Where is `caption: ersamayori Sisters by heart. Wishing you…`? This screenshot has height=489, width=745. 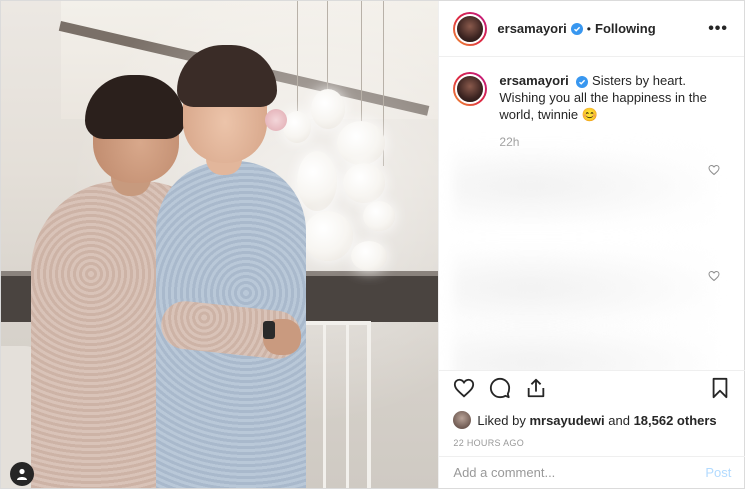
caption: ersamayori Sisters by heart. Wishing you… is located at coordinates (591, 97).